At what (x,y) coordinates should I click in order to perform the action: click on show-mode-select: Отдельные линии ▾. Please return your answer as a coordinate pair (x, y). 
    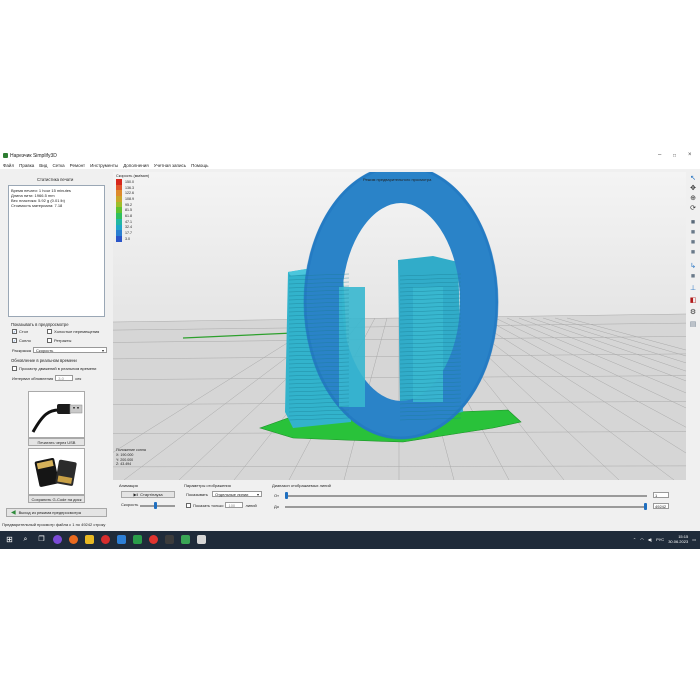
    Looking at the image, I should click on (237, 494).